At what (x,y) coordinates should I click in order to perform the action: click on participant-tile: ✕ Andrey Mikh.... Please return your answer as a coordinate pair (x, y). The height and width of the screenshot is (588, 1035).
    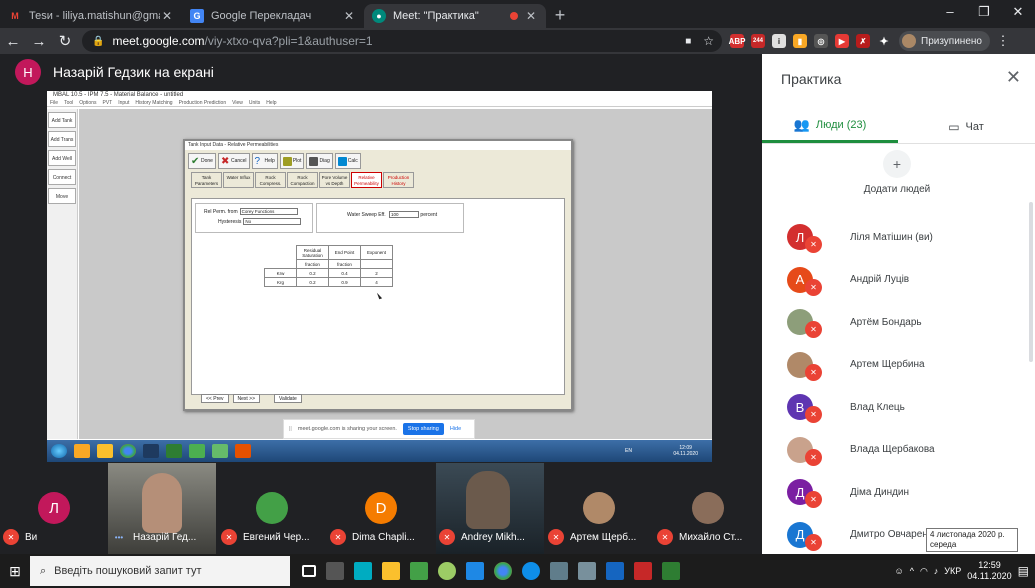
    Looking at the image, I should click on (490, 508).